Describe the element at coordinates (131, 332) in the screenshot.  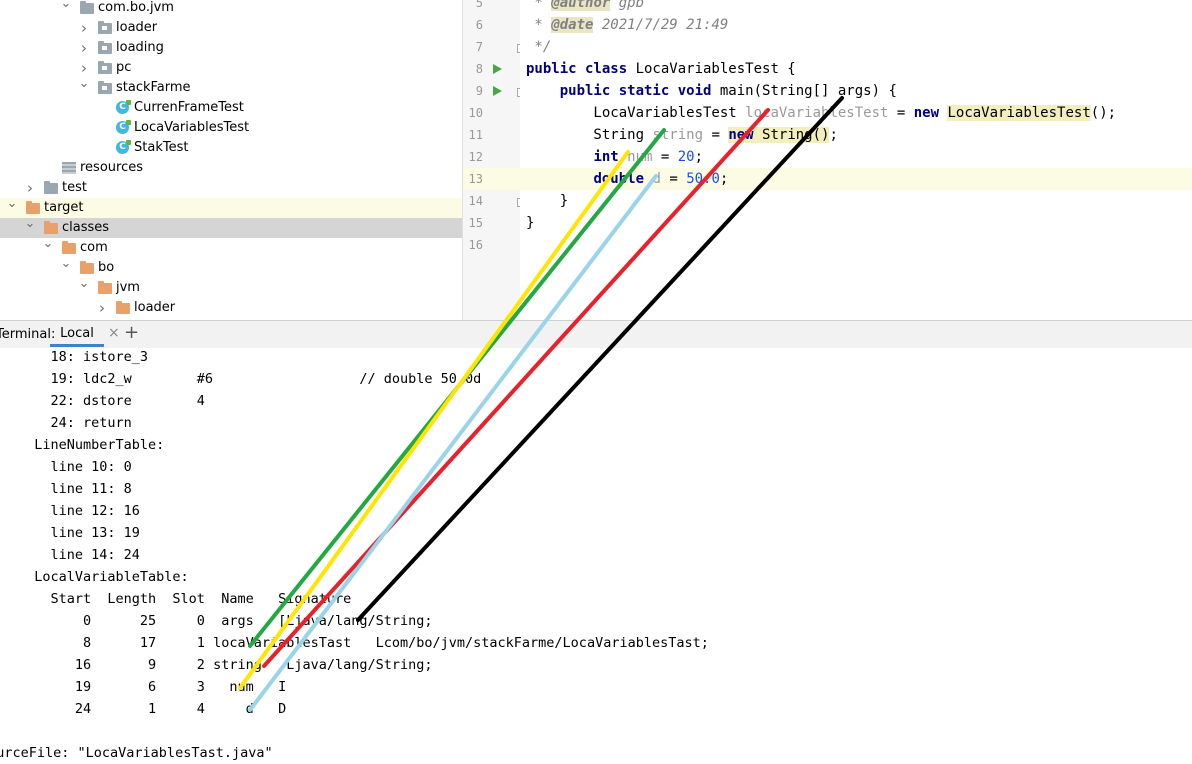
I see `new-terminal-icon: +` at that location.